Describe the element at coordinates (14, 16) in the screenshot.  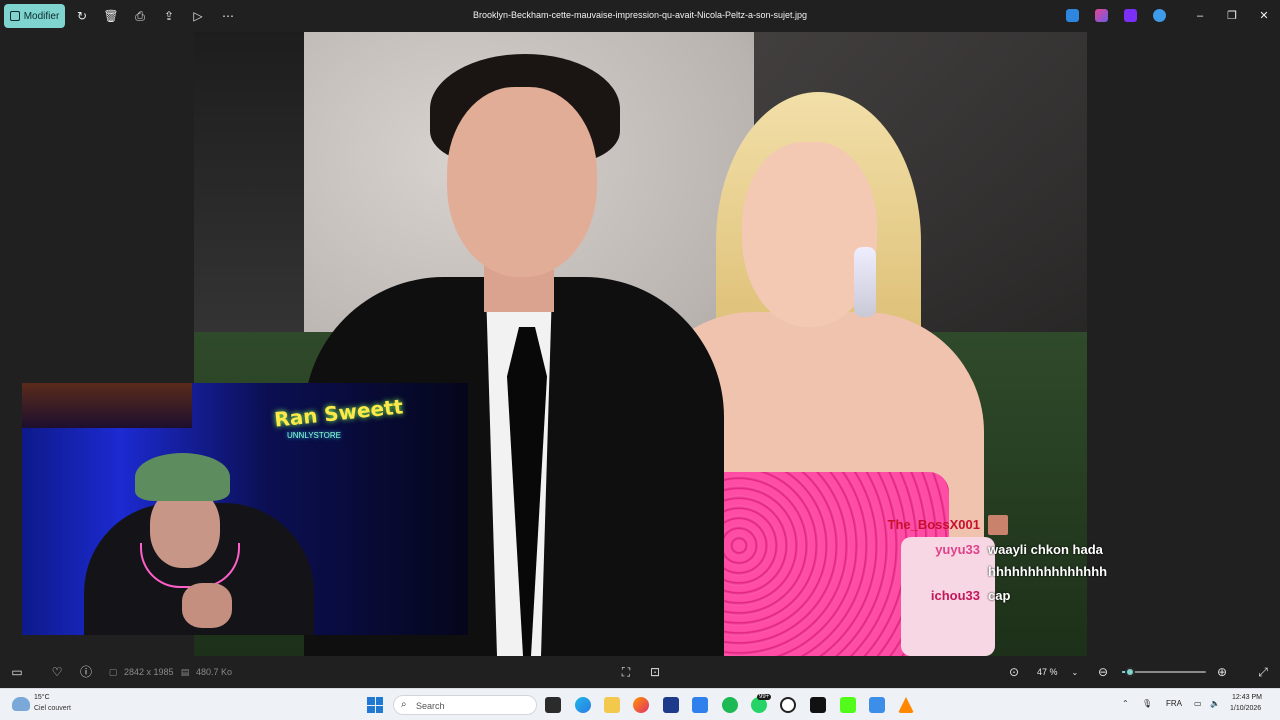
I see `edit-icon` at that location.